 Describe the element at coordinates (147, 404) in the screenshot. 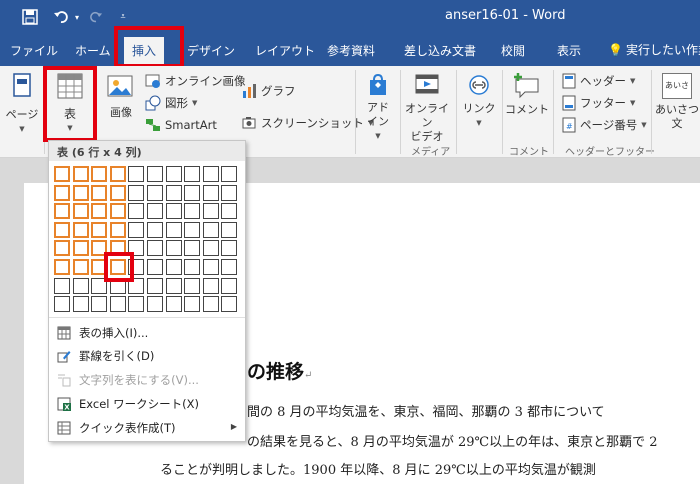

I see `excel-spreadsheet-menu-item: X Excel ワークシート(X)` at that location.